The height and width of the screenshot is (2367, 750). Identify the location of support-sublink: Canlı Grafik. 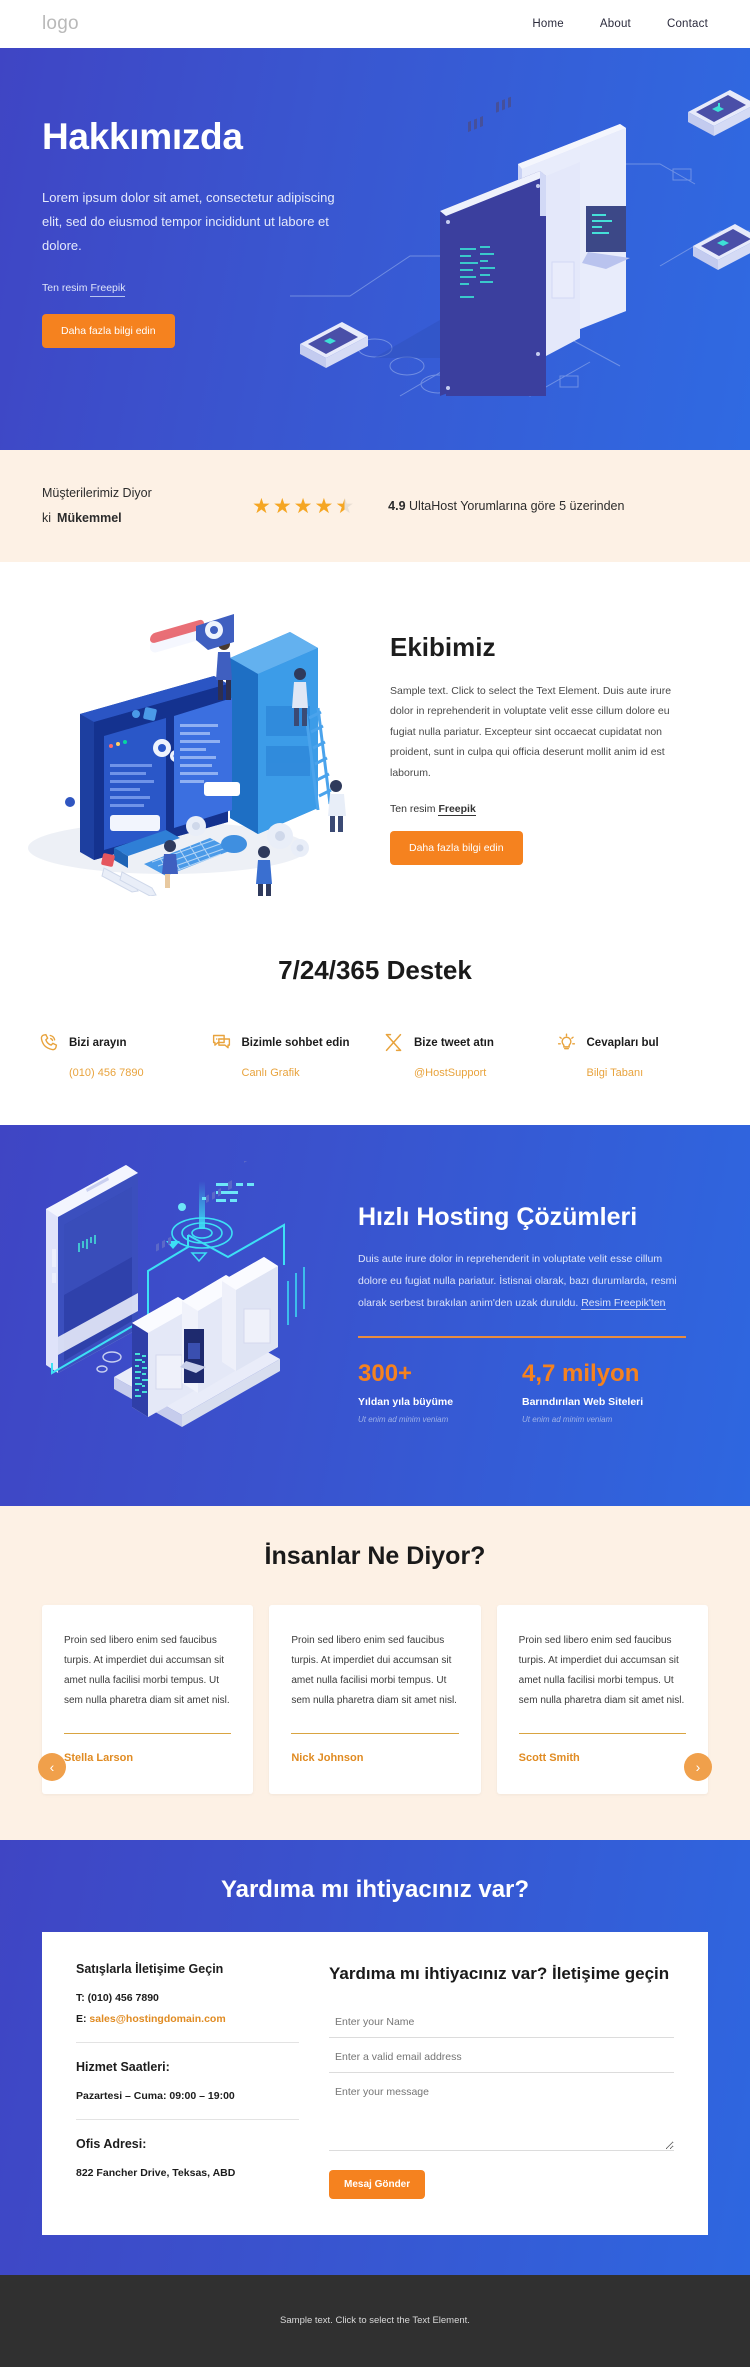
(289, 1073).